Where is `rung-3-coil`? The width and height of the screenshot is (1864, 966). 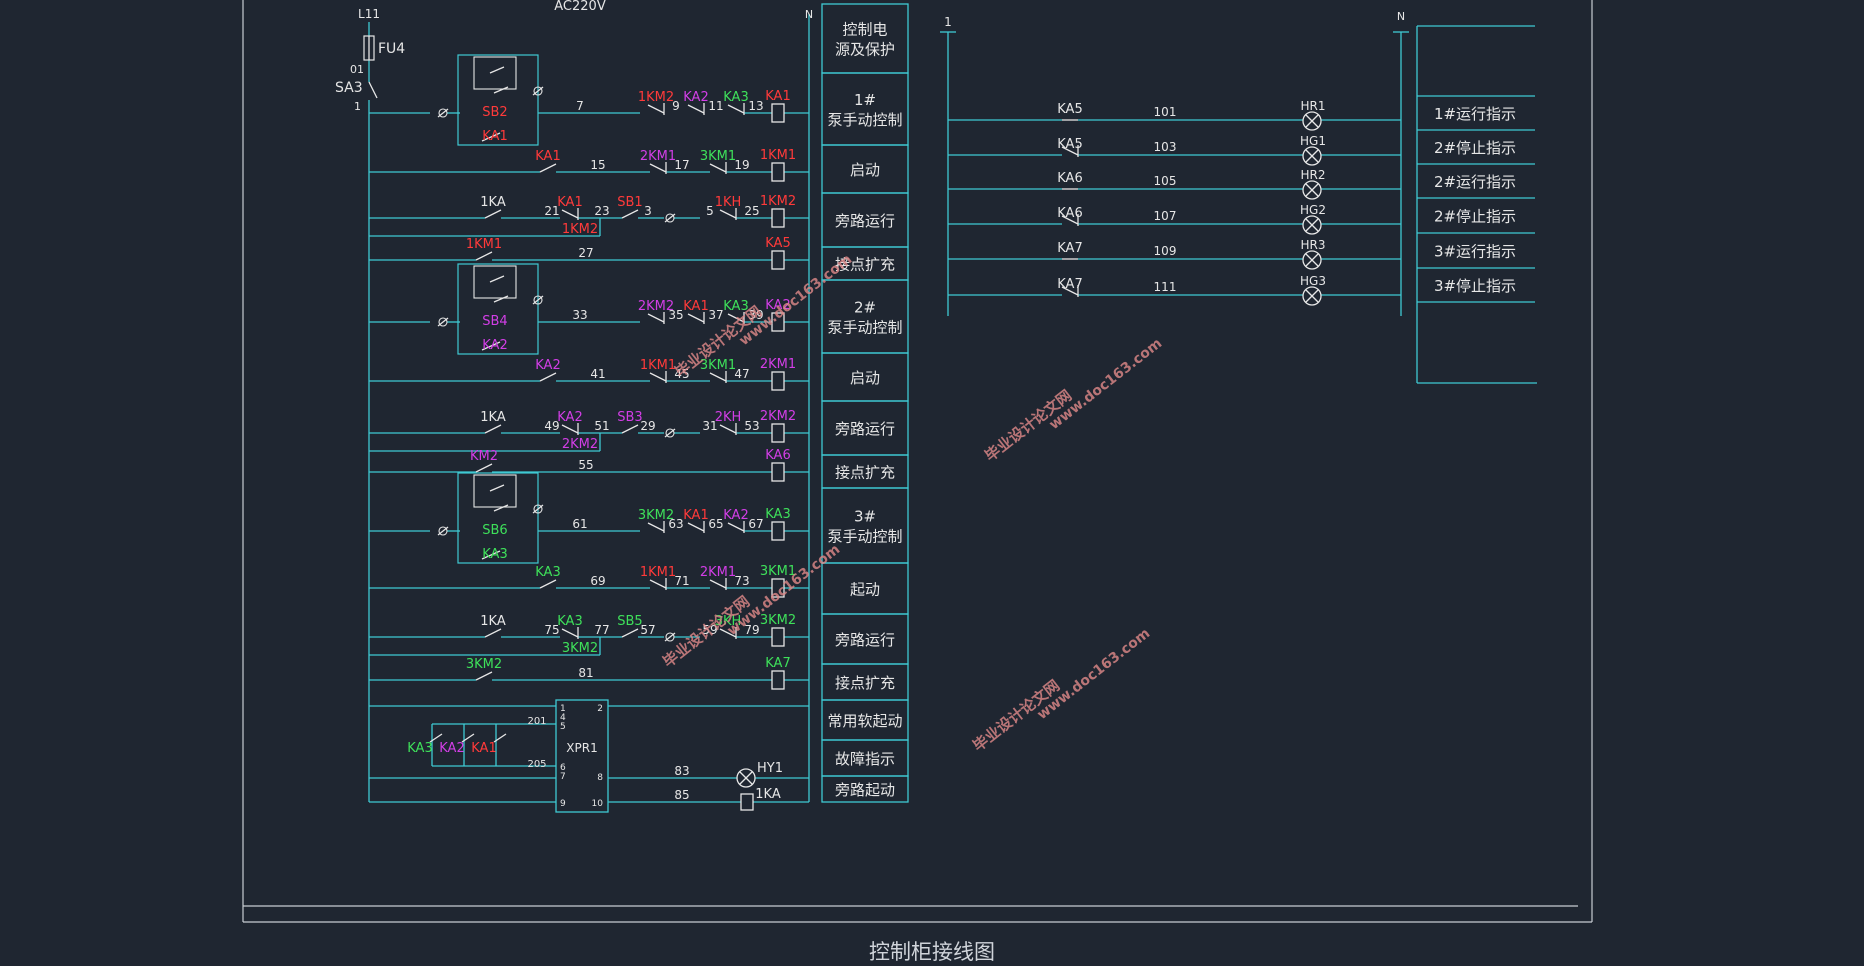 rung-3-coil is located at coordinates (778, 218).